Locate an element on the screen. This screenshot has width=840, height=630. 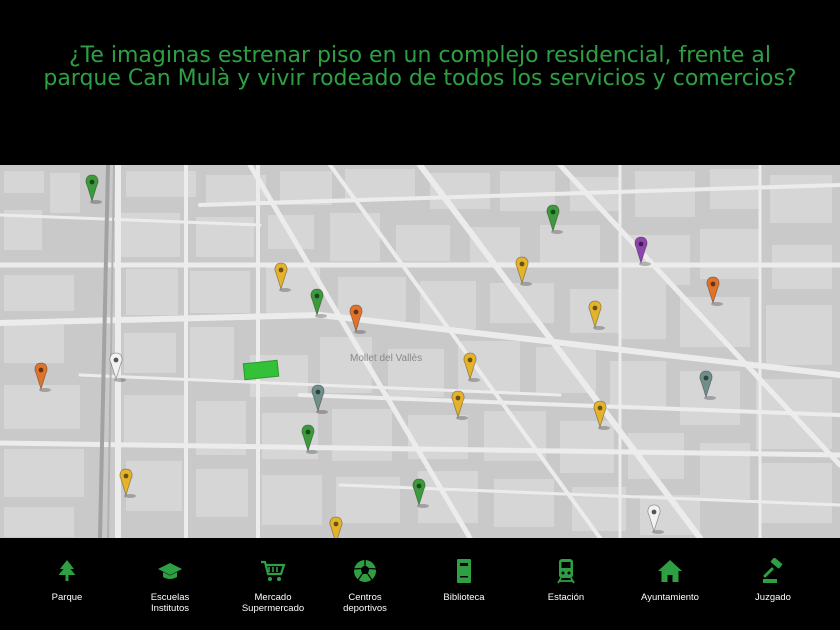
legend-item-escuelas: Escuelas Institutos is located at coordinates (170, 586).